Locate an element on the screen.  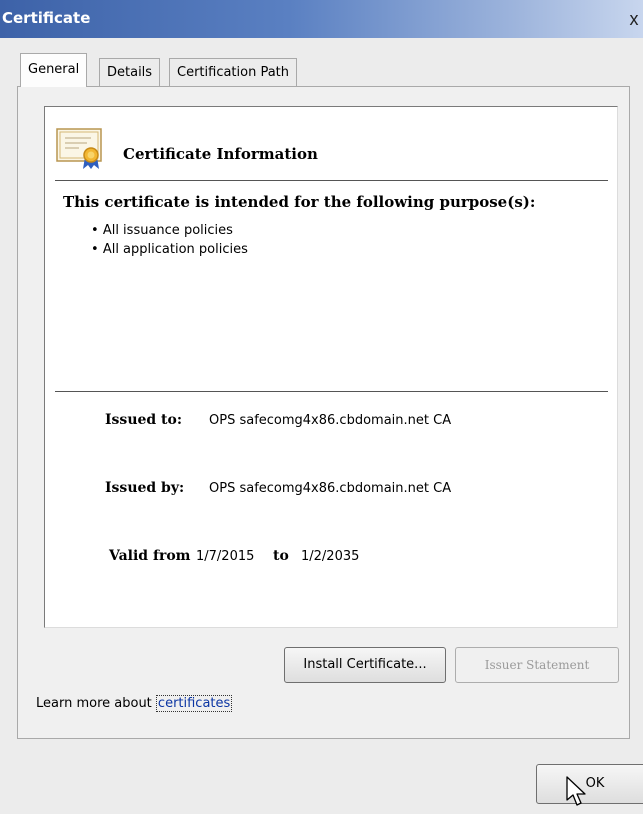
tab-general: General is located at coordinates (54, 70).